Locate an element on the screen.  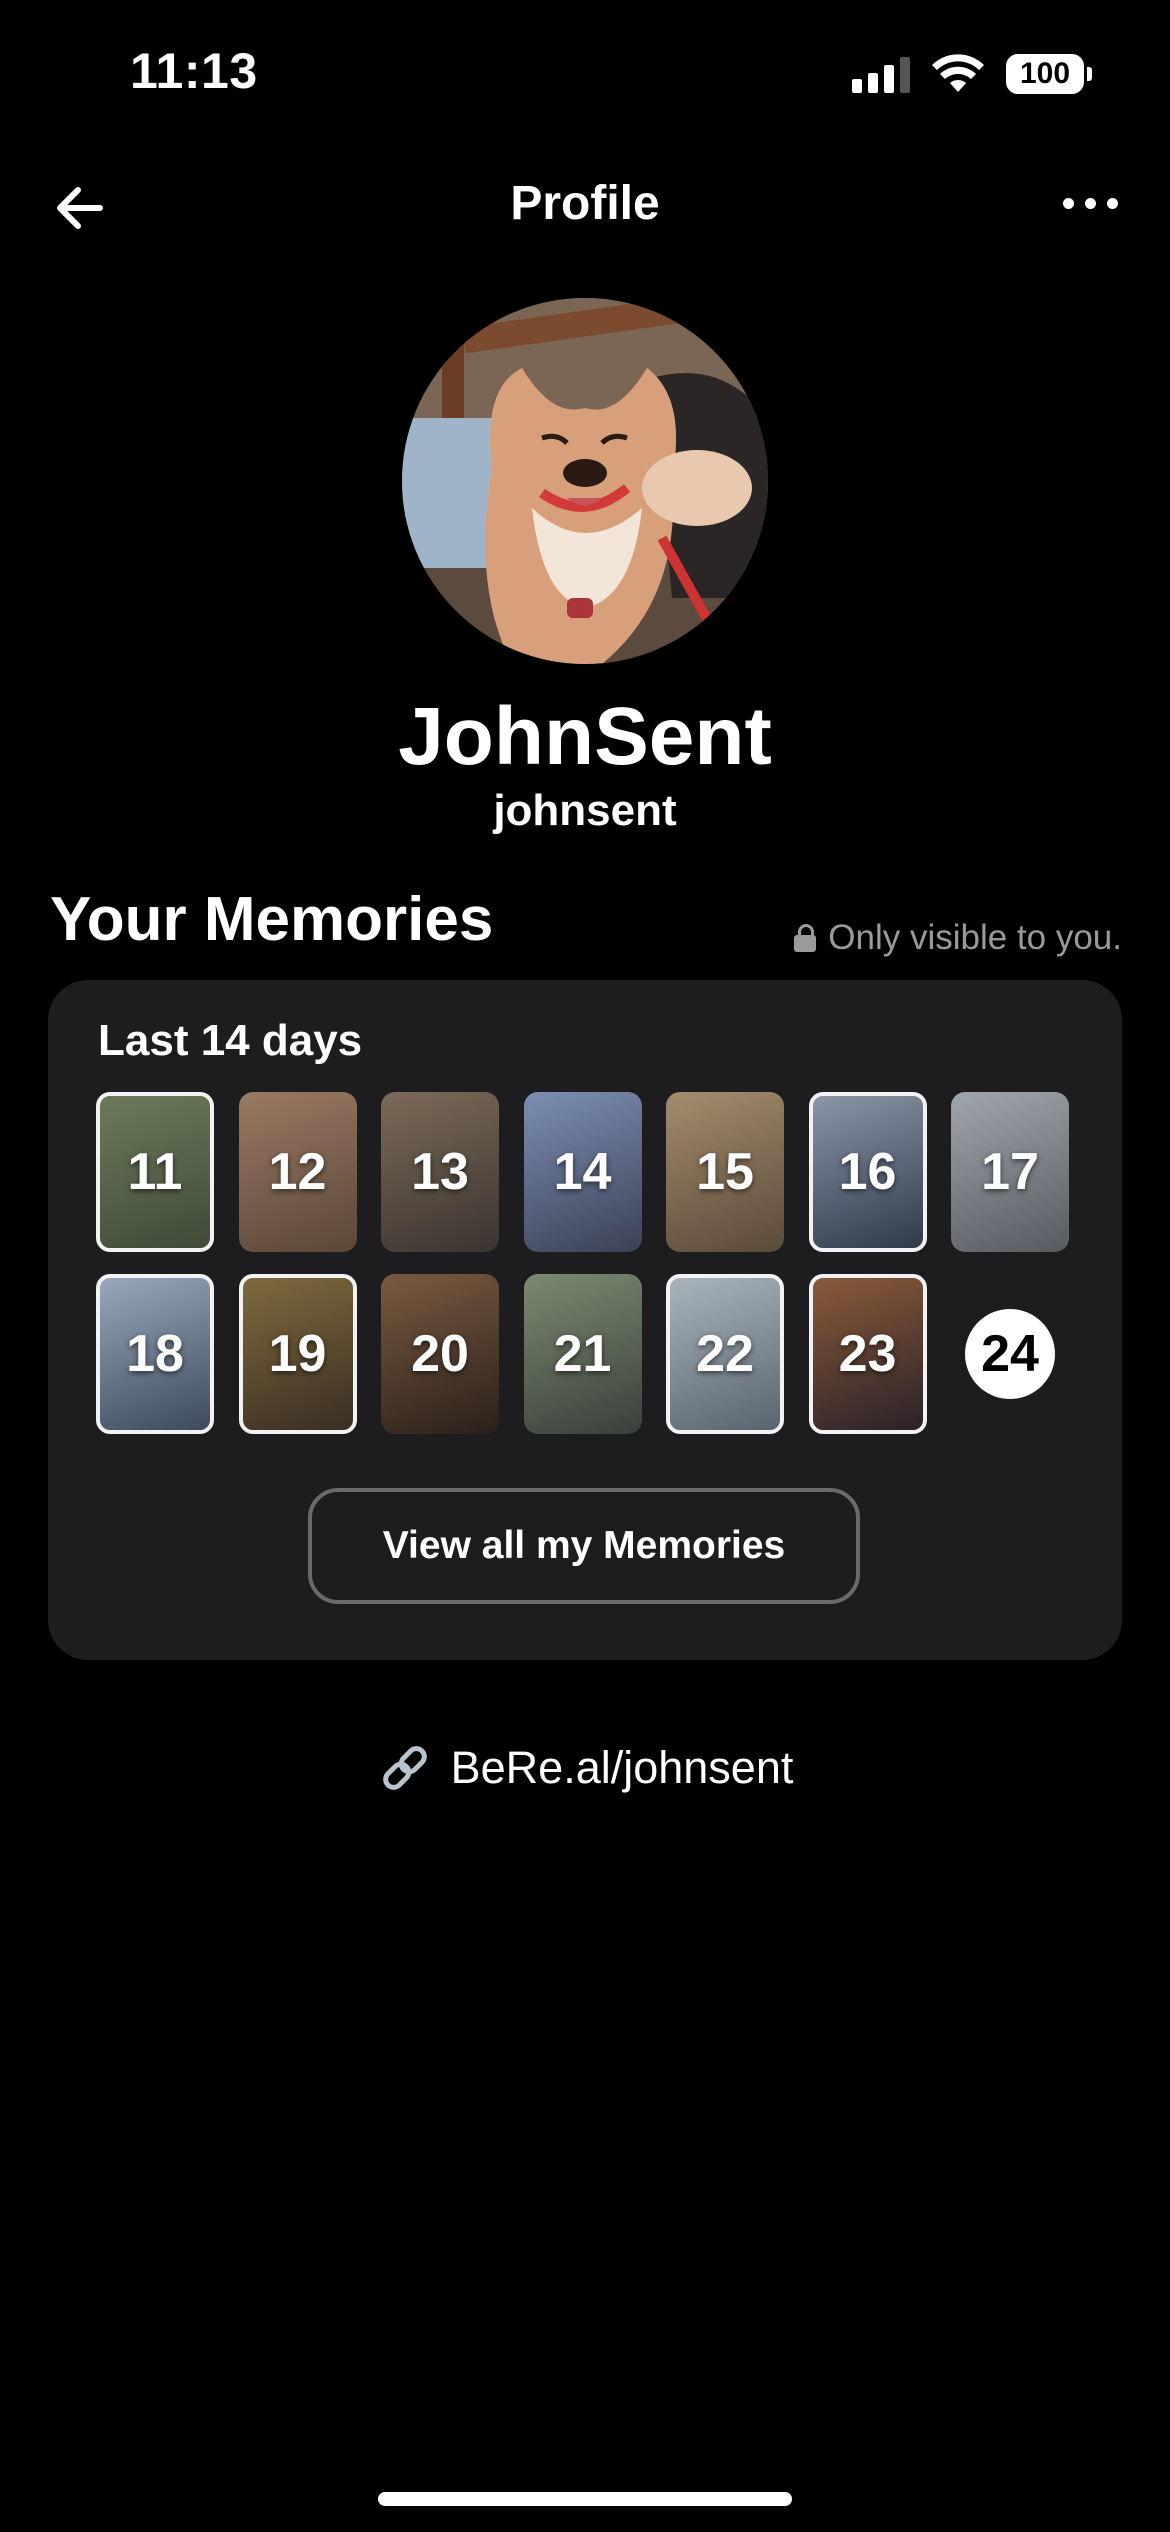
share-link: BeRe.al/johnsent is located at coordinates (585, 1768).